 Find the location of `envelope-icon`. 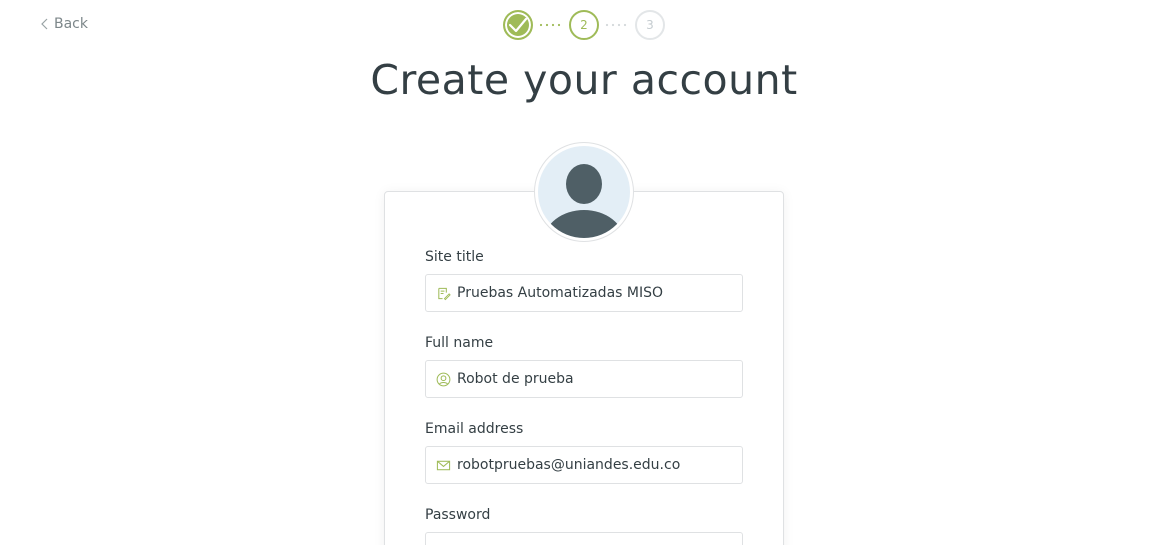

envelope-icon is located at coordinates (443, 465).